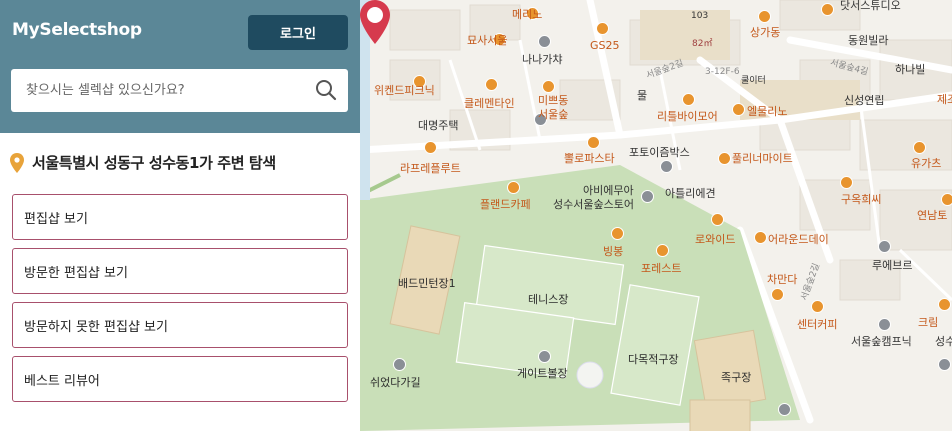 The image size is (952, 431). Describe the element at coordinates (928, 322) in the screenshot. I see `map-label: 크림` at that location.